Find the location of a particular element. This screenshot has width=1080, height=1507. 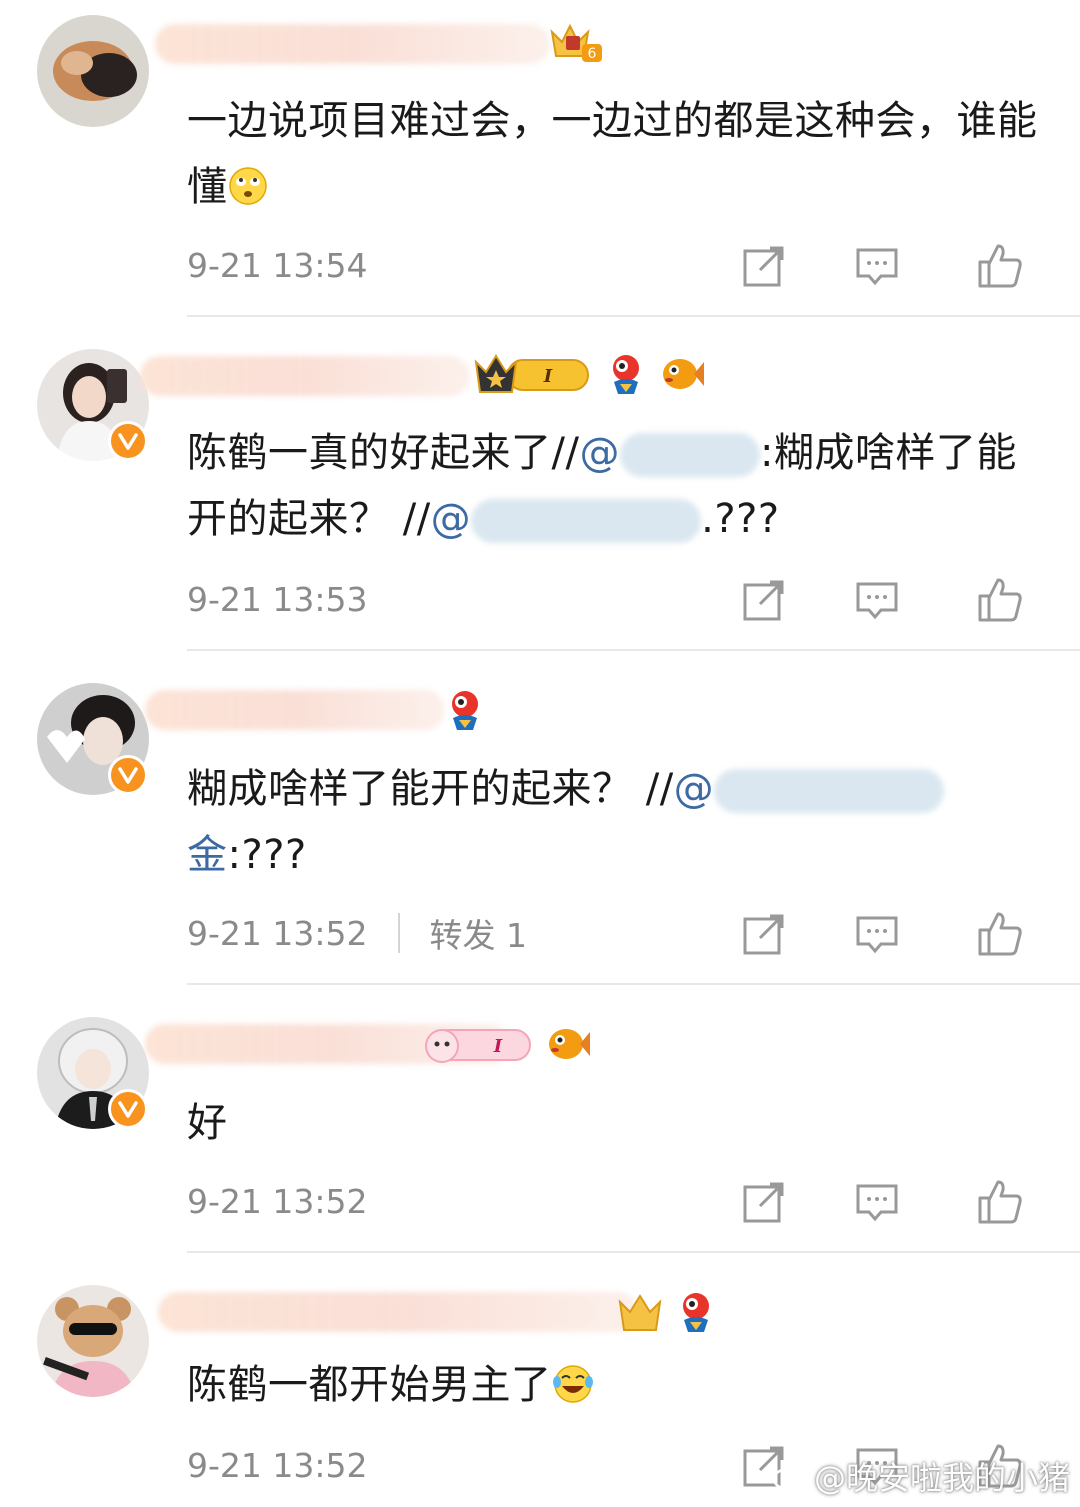

comment-text-content: :??? is located at coordinates (267, 855).